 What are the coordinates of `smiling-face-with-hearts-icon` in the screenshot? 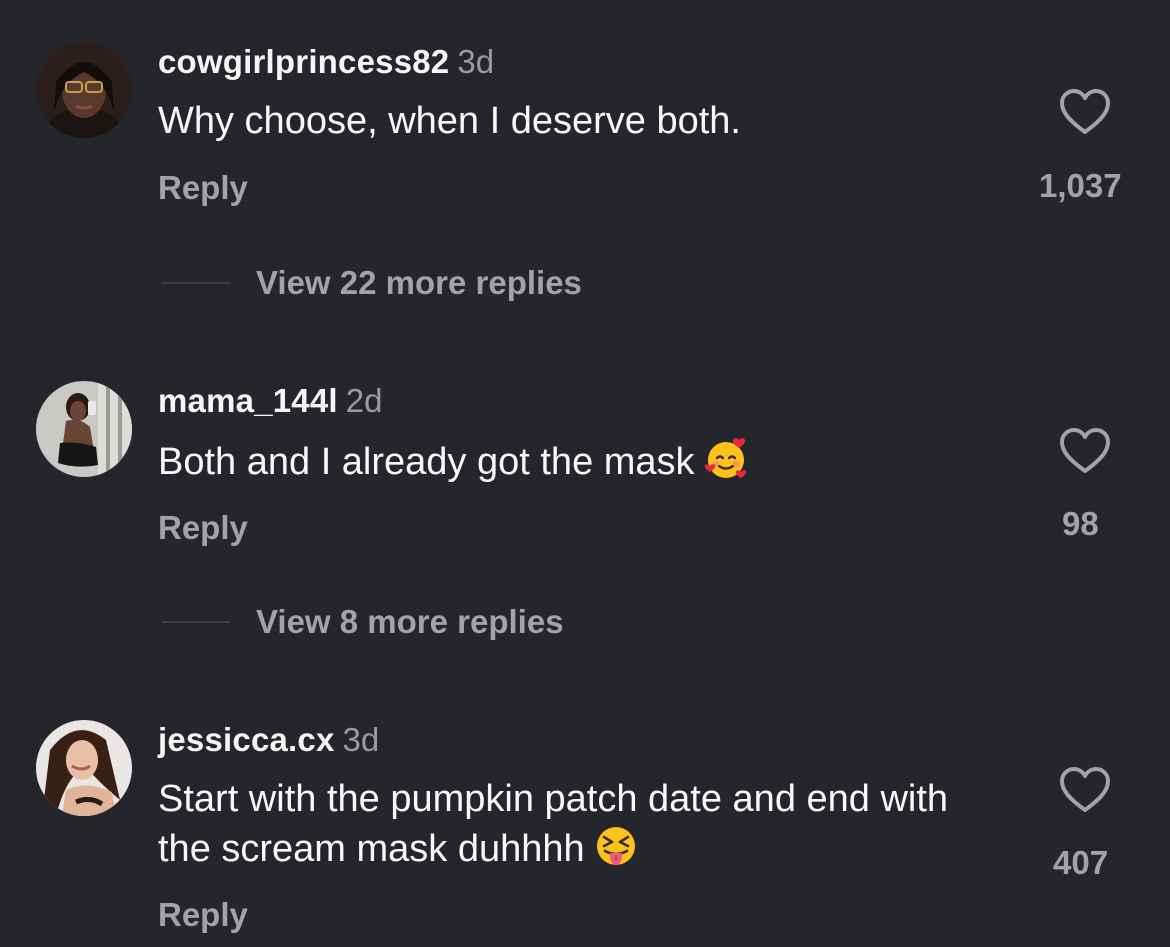 It's located at (726, 459).